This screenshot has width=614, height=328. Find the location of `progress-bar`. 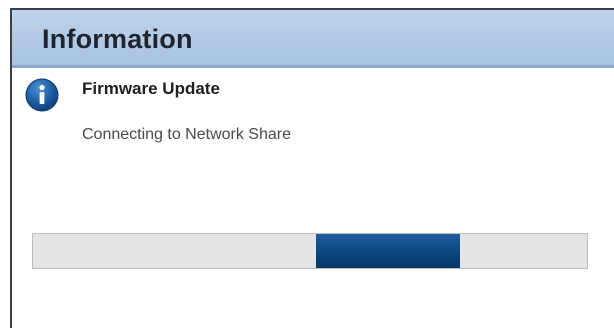

progress-bar is located at coordinates (310, 251).